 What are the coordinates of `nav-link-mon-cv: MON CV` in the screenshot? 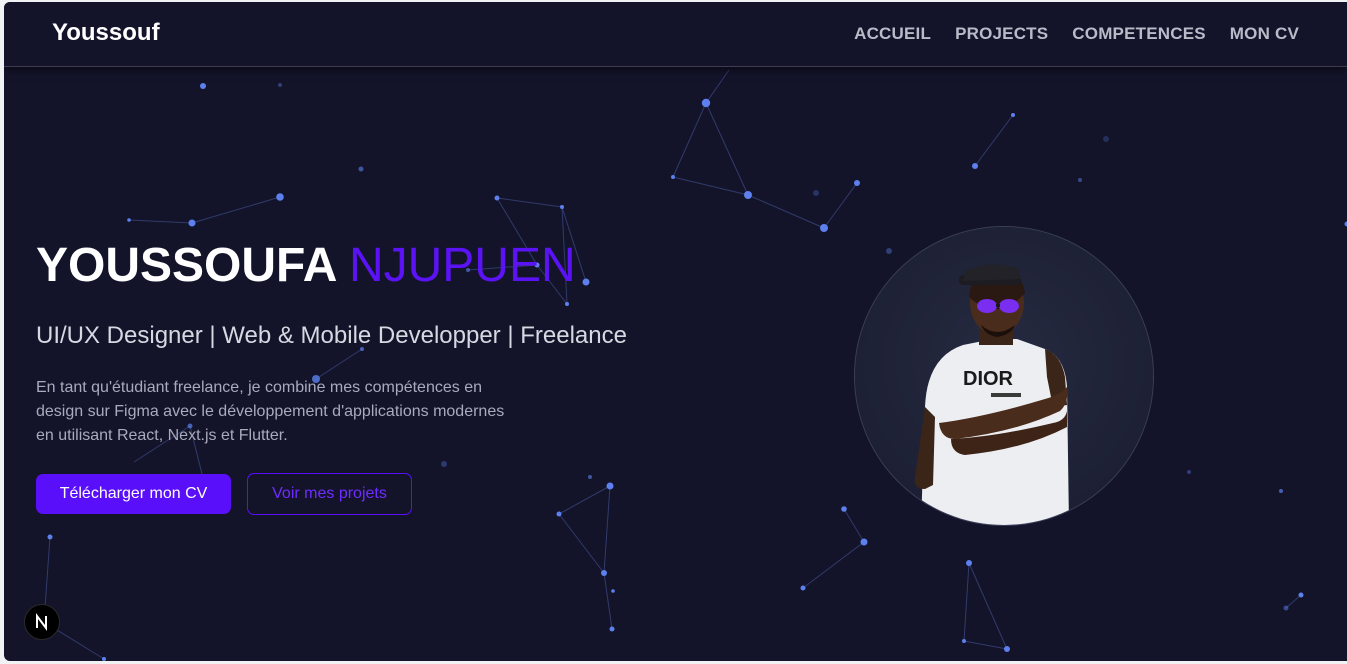 It's located at (1264, 34).